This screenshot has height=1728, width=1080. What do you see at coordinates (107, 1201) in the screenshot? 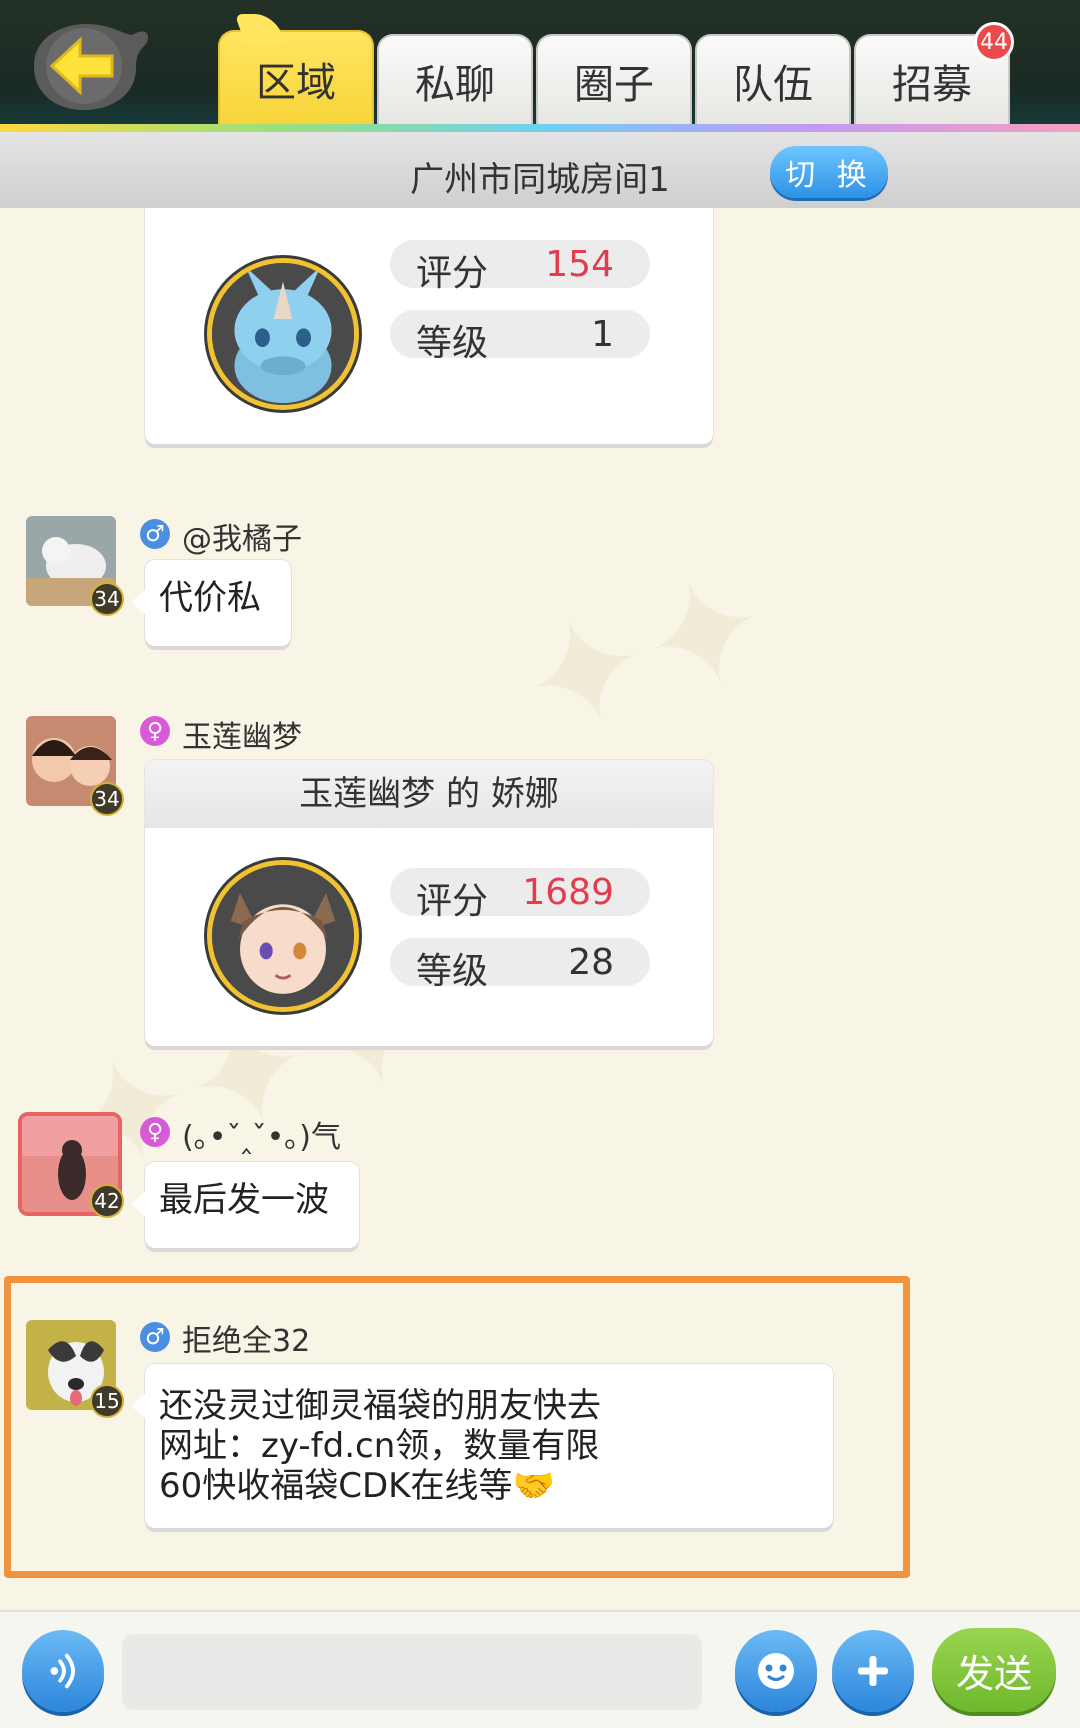
I see `level-badge: 42` at bounding box center [107, 1201].